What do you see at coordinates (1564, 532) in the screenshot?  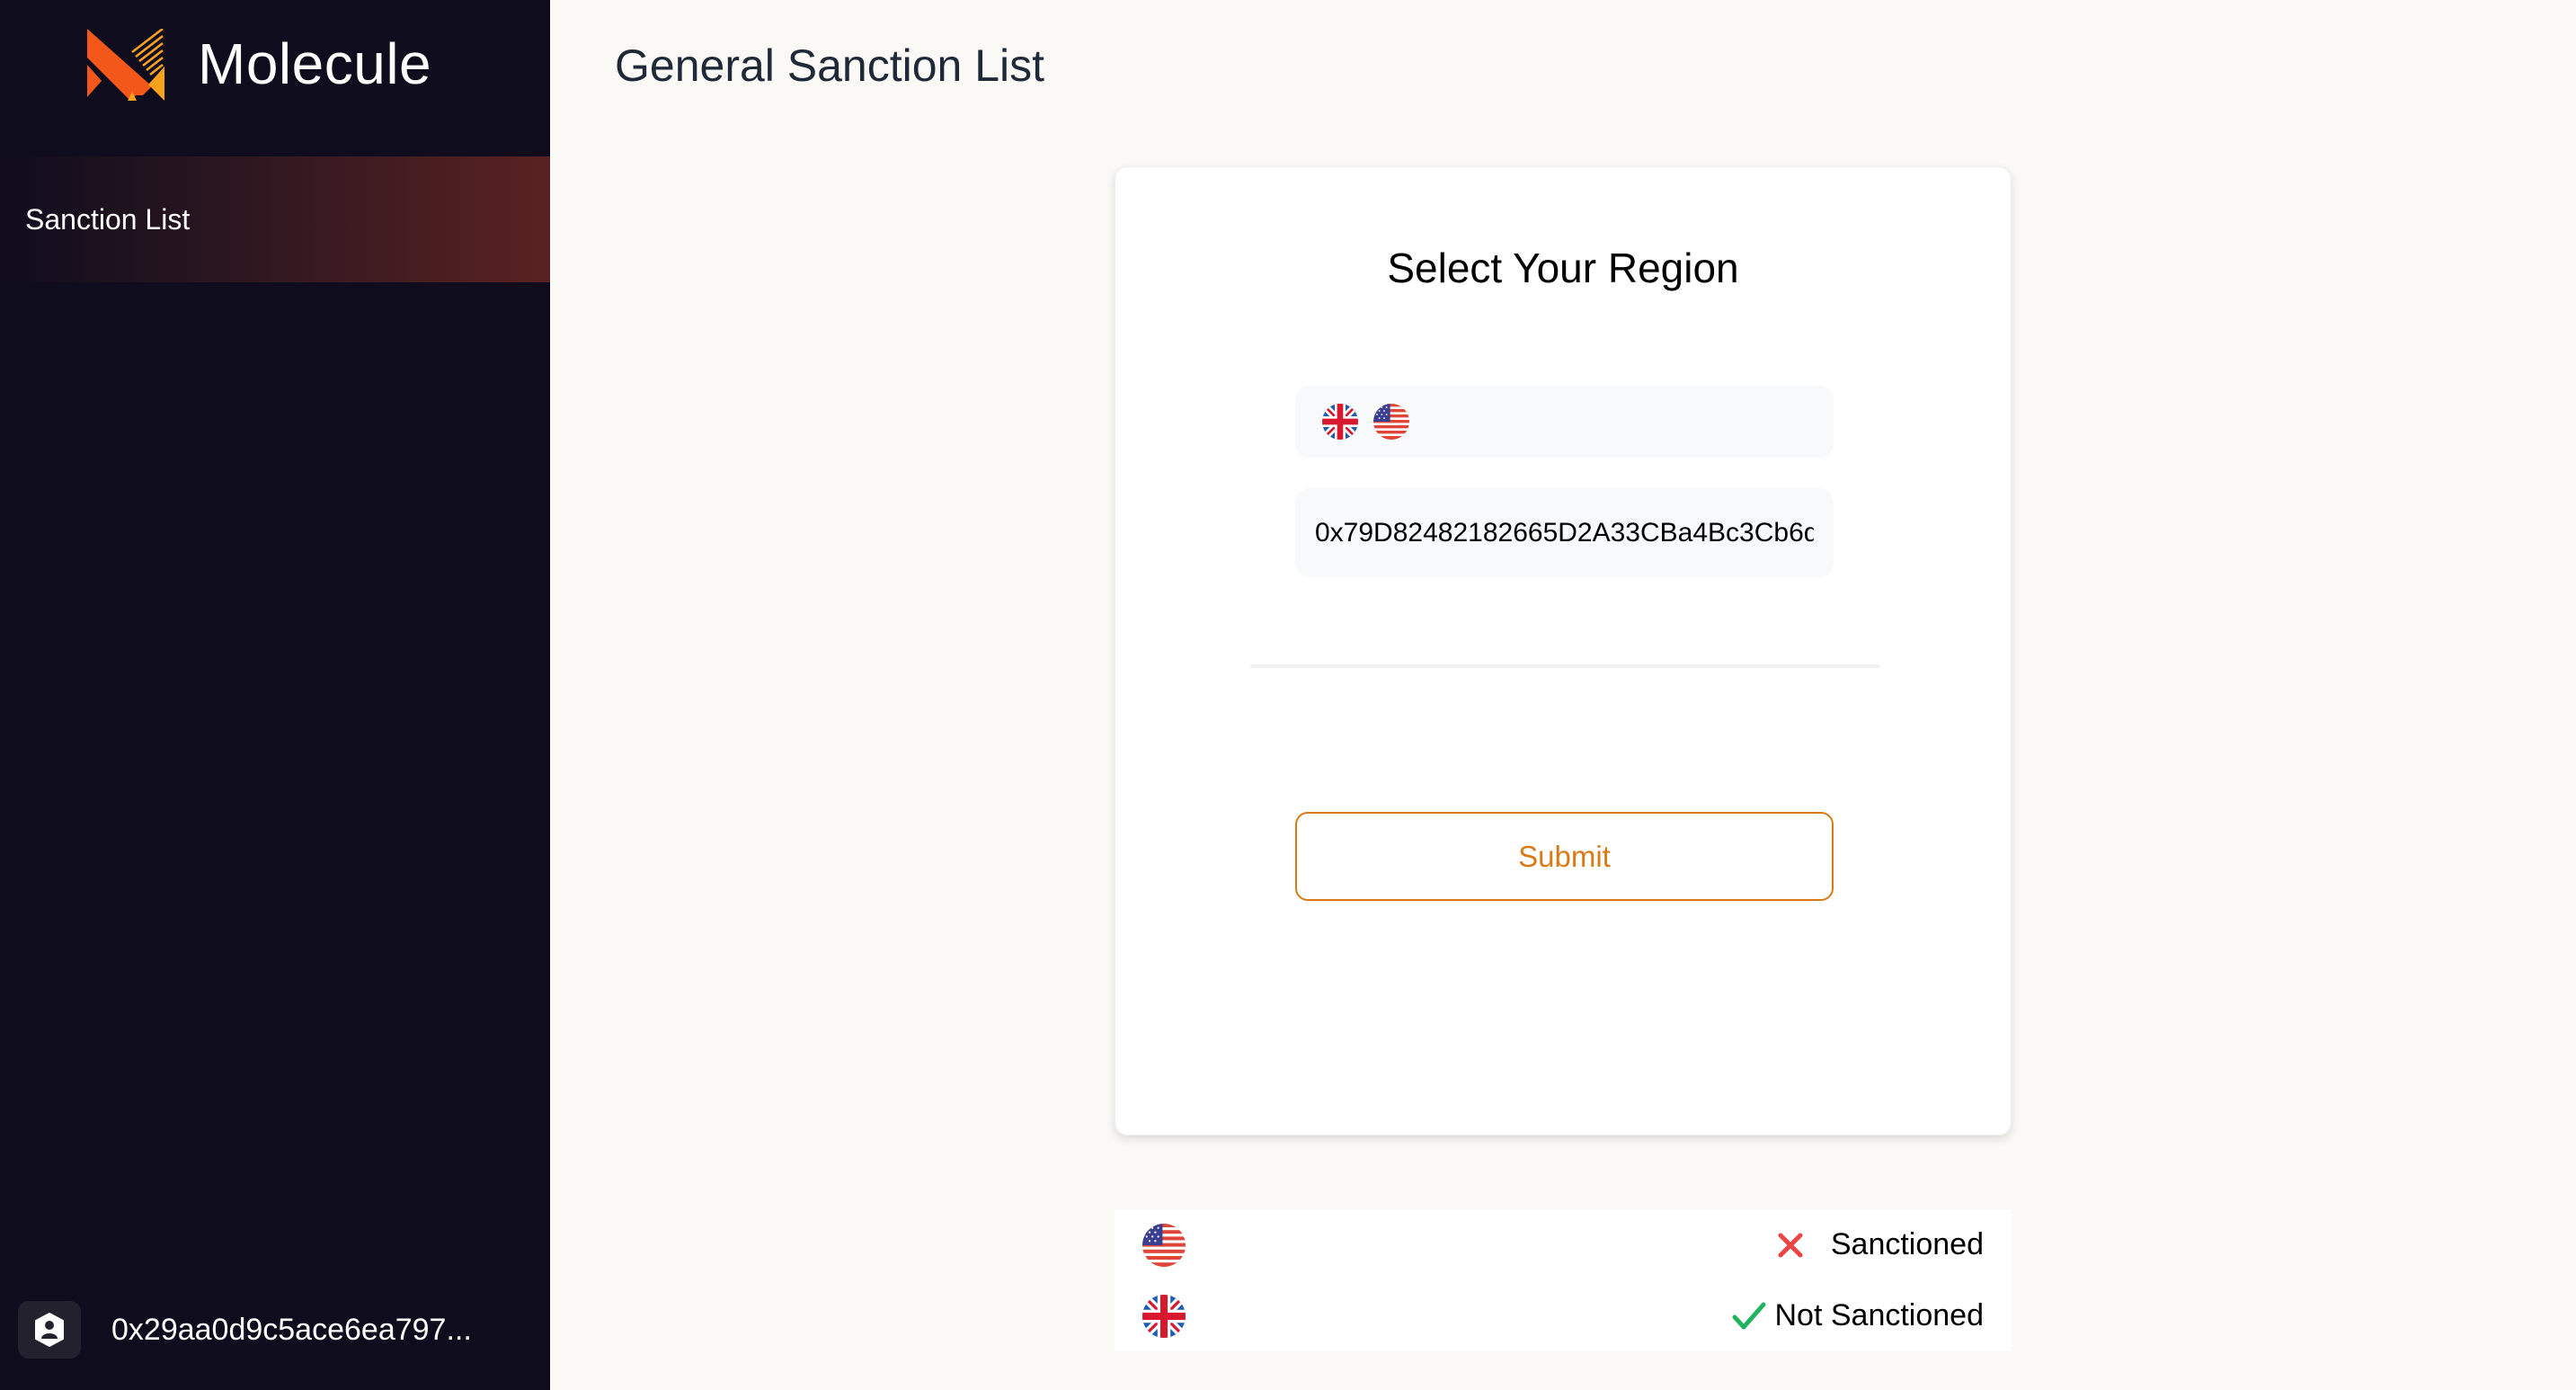 I see `wallet-address-input` at bounding box center [1564, 532].